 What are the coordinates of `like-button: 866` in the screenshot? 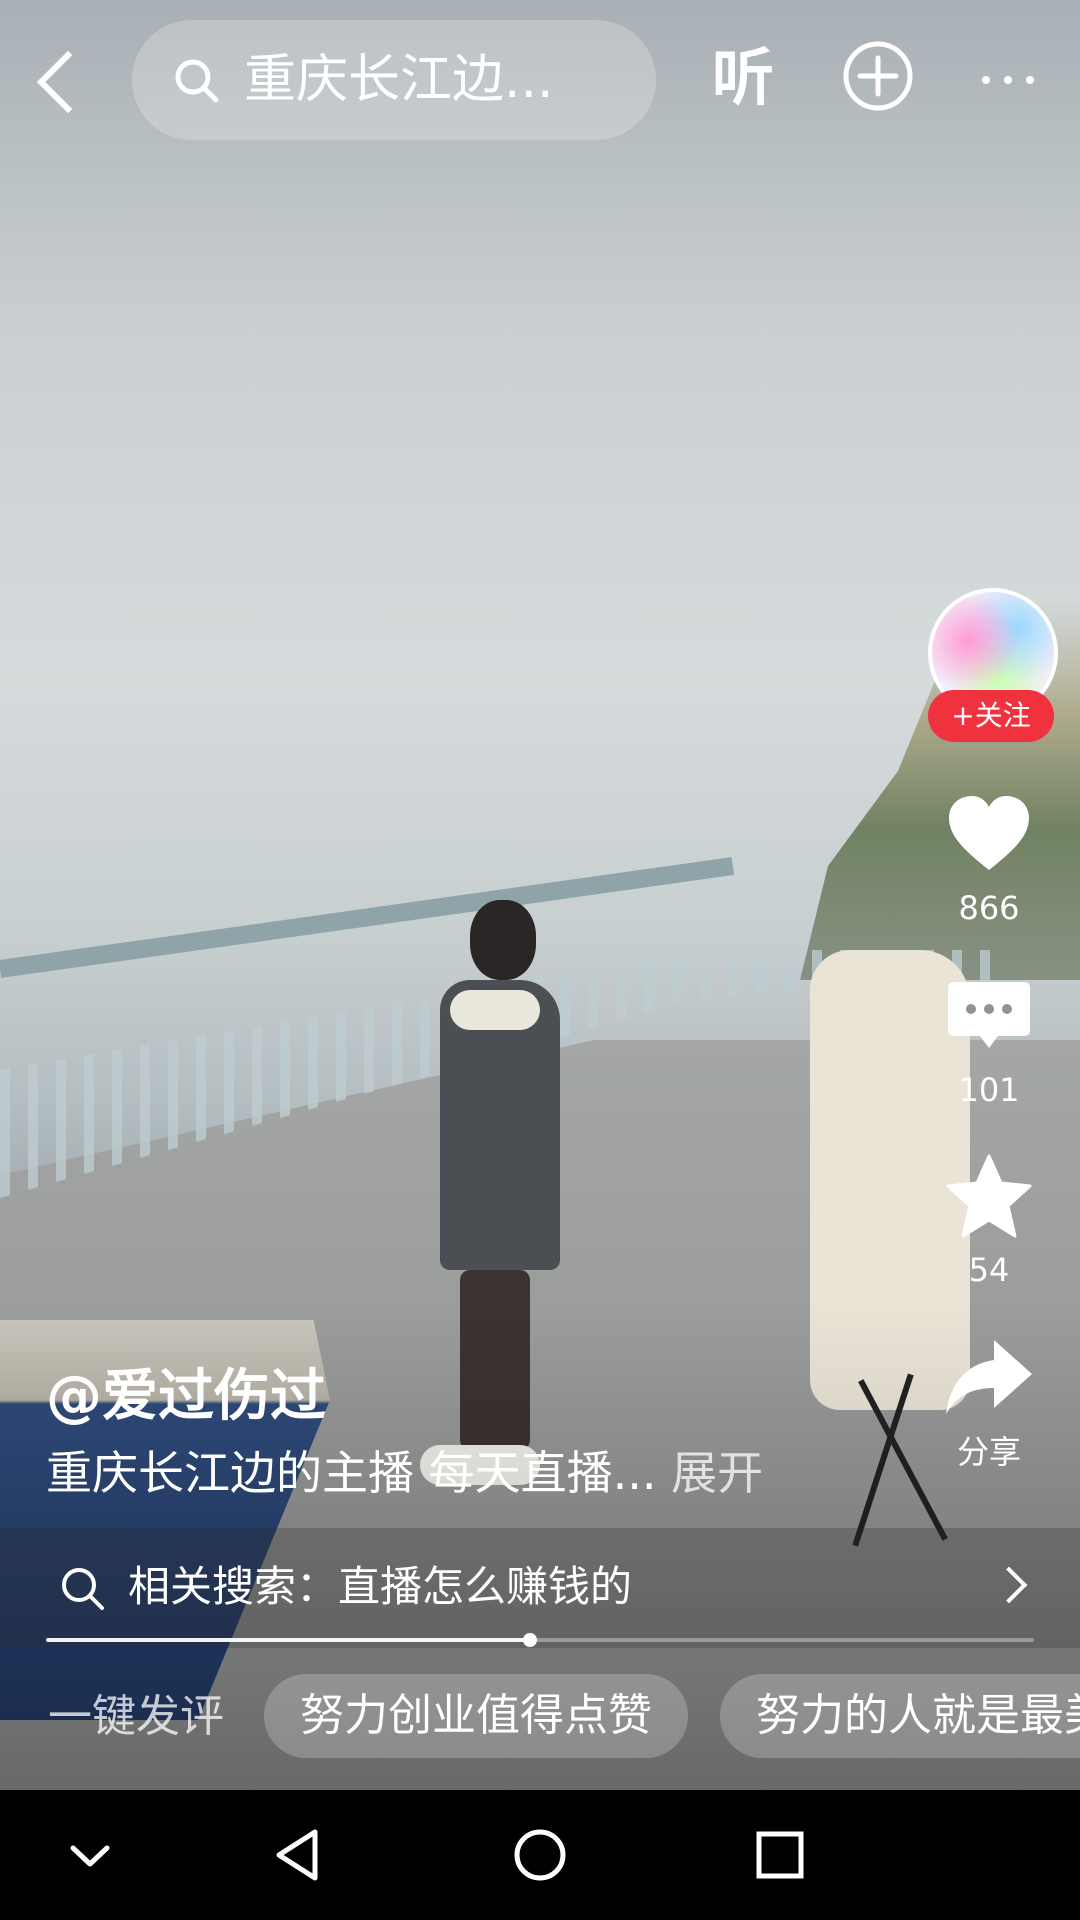 It's located at (989, 859).